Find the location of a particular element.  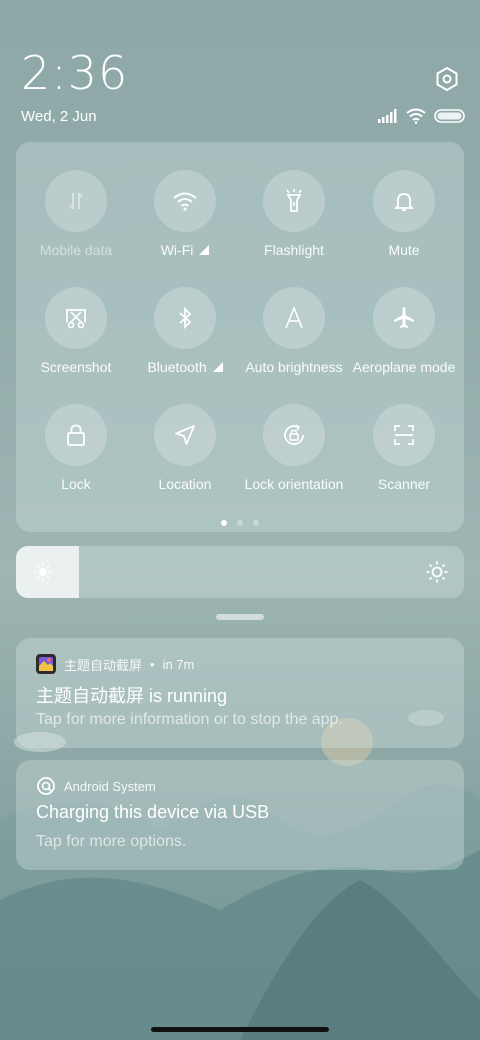

status-icons is located at coordinates (422, 116).